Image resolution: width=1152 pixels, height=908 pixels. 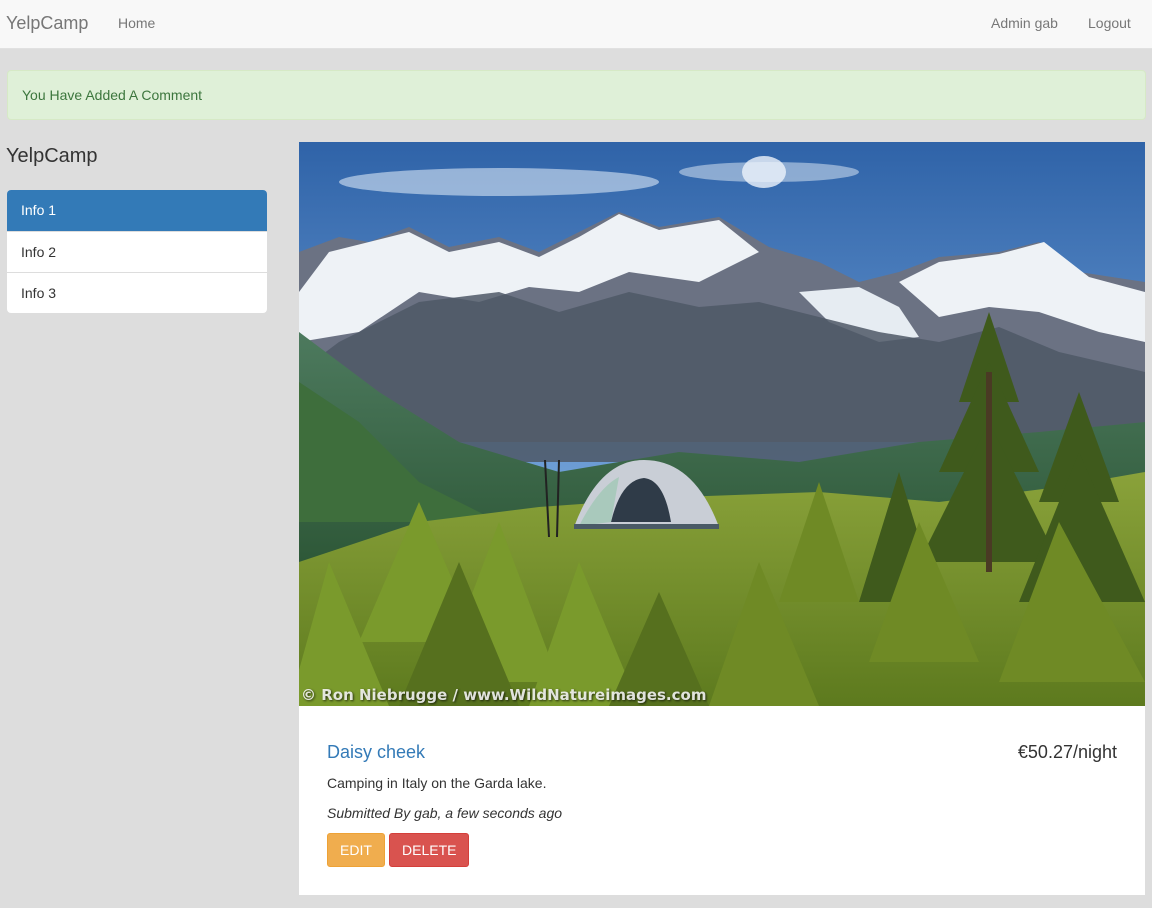 I want to click on campground-submitted-by: Submitted By gab, a few seconds ago, so click(x=445, y=813).